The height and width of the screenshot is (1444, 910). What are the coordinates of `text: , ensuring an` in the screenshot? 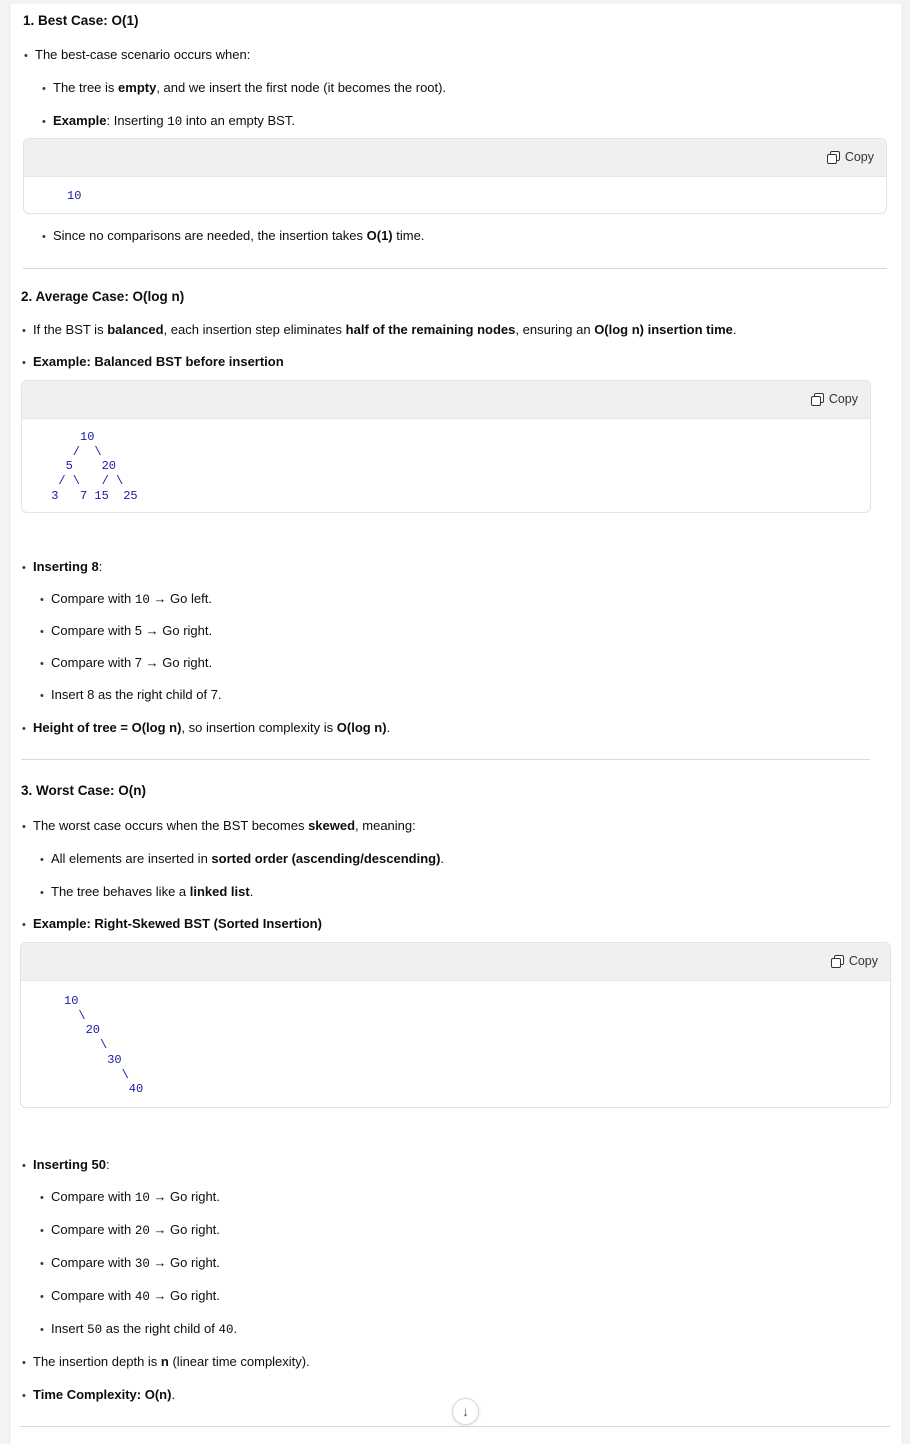 It's located at (555, 329).